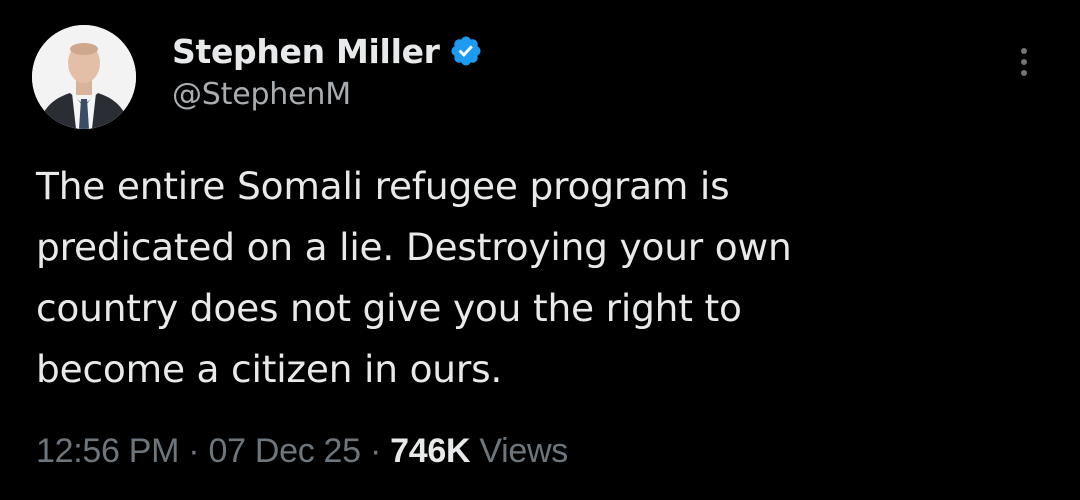 Image resolution: width=1080 pixels, height=500 pixels. I want to click on tweet-header: Stephen Miller @StephenM, so click(327, 70).